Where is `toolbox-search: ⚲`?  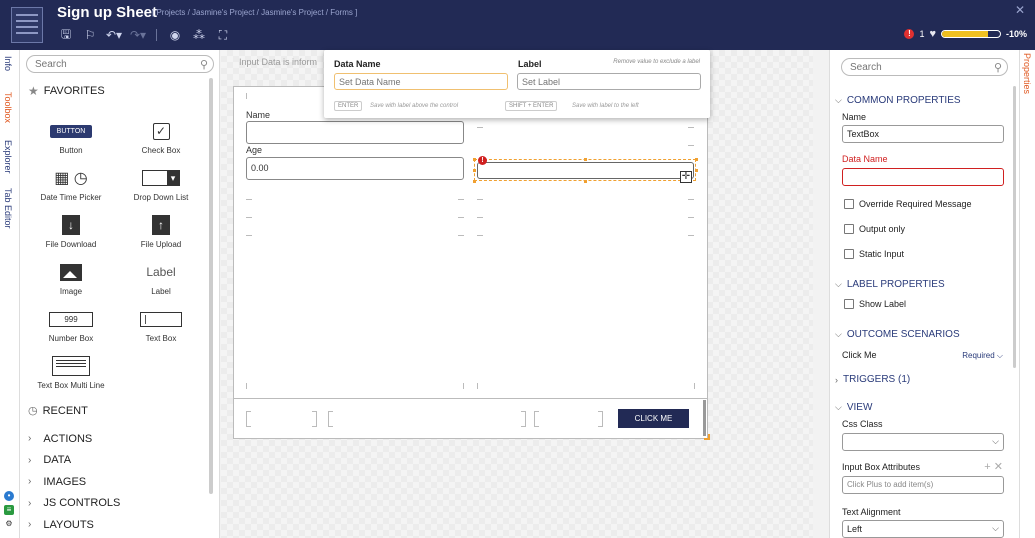 toolbox-search: ⚲ is located at coordinates (120, 64).